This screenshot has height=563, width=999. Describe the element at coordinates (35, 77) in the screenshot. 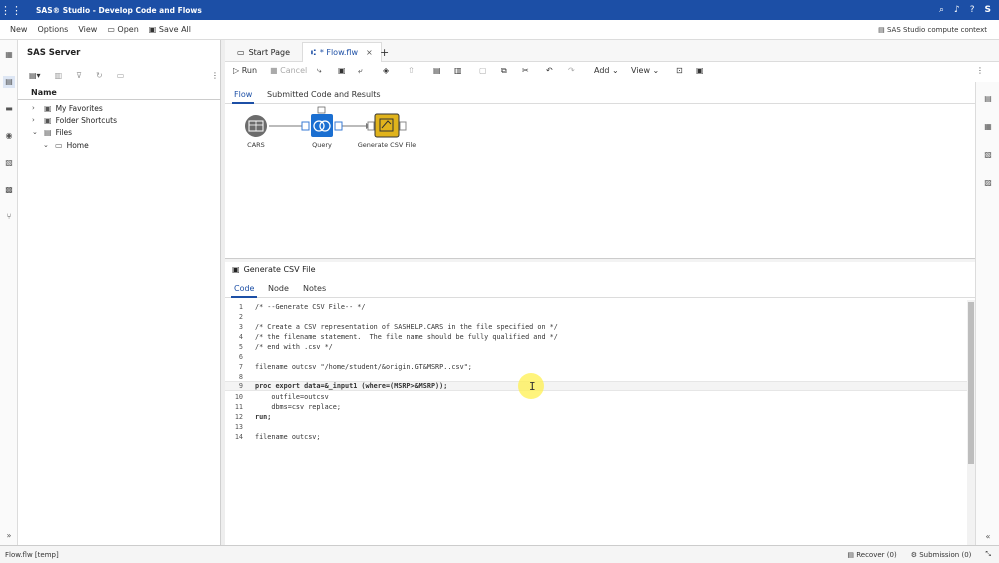

I see `new-folder-icon: ▤▾` at that location.